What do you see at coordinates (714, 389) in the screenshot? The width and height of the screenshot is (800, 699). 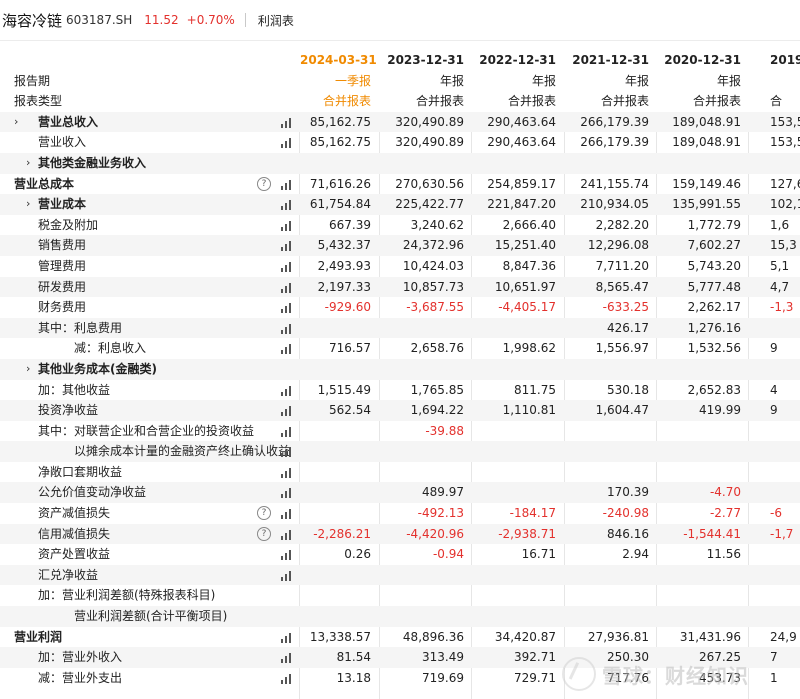 I see `table-cell: 2,652.83` at bounding box center [714, 389].